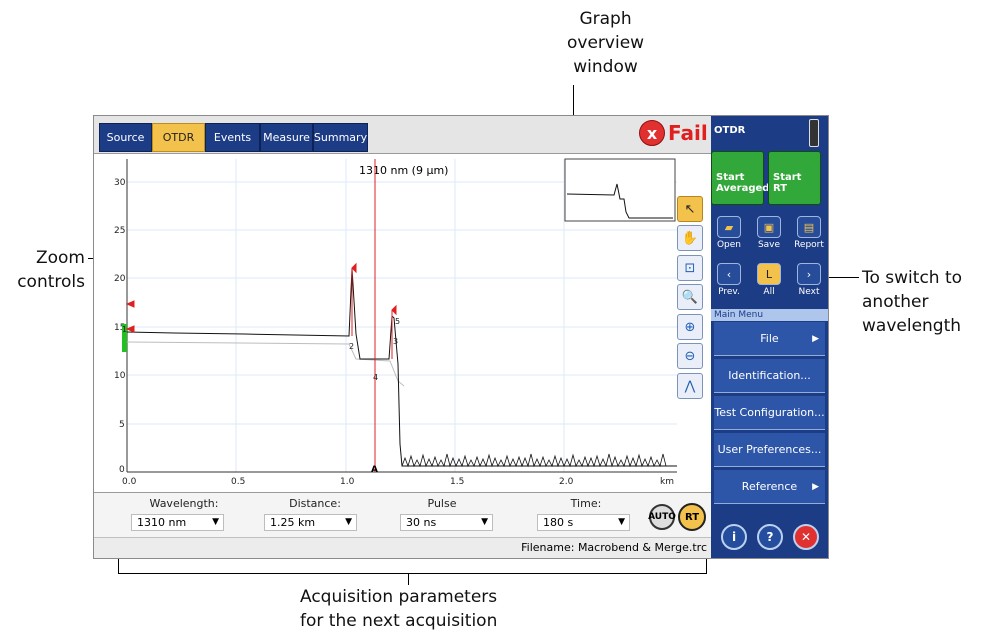  I want to click on distance-select: 1.25 km ▼, so click(310, 522).